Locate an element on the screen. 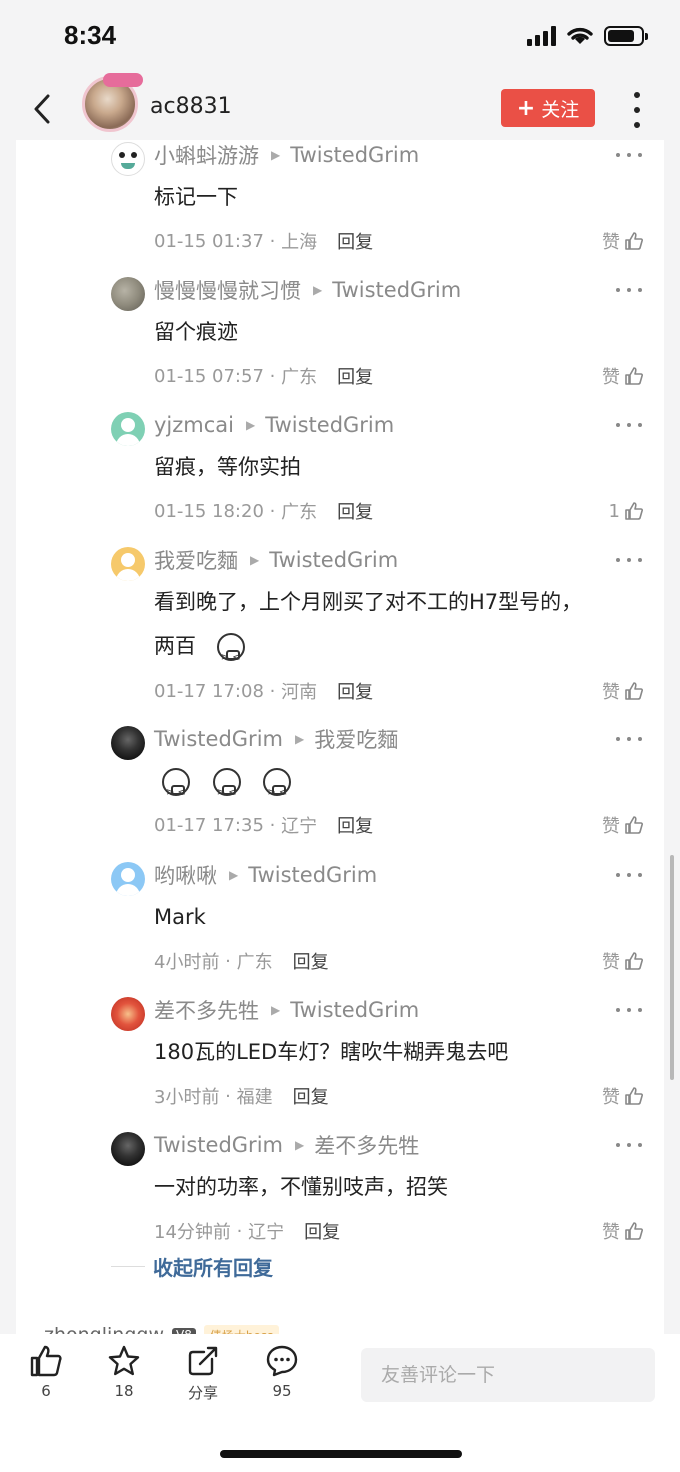 The height and width of the screenshot is (1472, 680). scrollbar is located at coordinates (672, 967).